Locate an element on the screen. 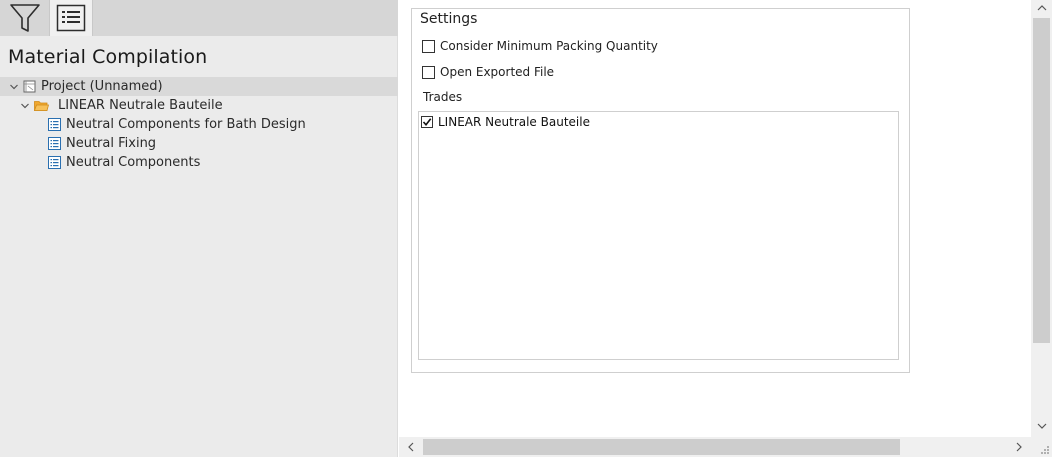 The image size is (1052, 457). checkmark-icon is located at coordinates (427, 122).